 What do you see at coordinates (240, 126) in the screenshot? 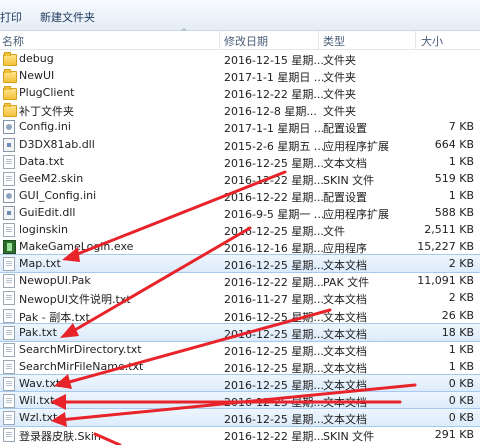
I see `file-row: Config.ini 2017-1-1 星期日 ... 配置设置 7 KB` at bounding box center [240, 126].